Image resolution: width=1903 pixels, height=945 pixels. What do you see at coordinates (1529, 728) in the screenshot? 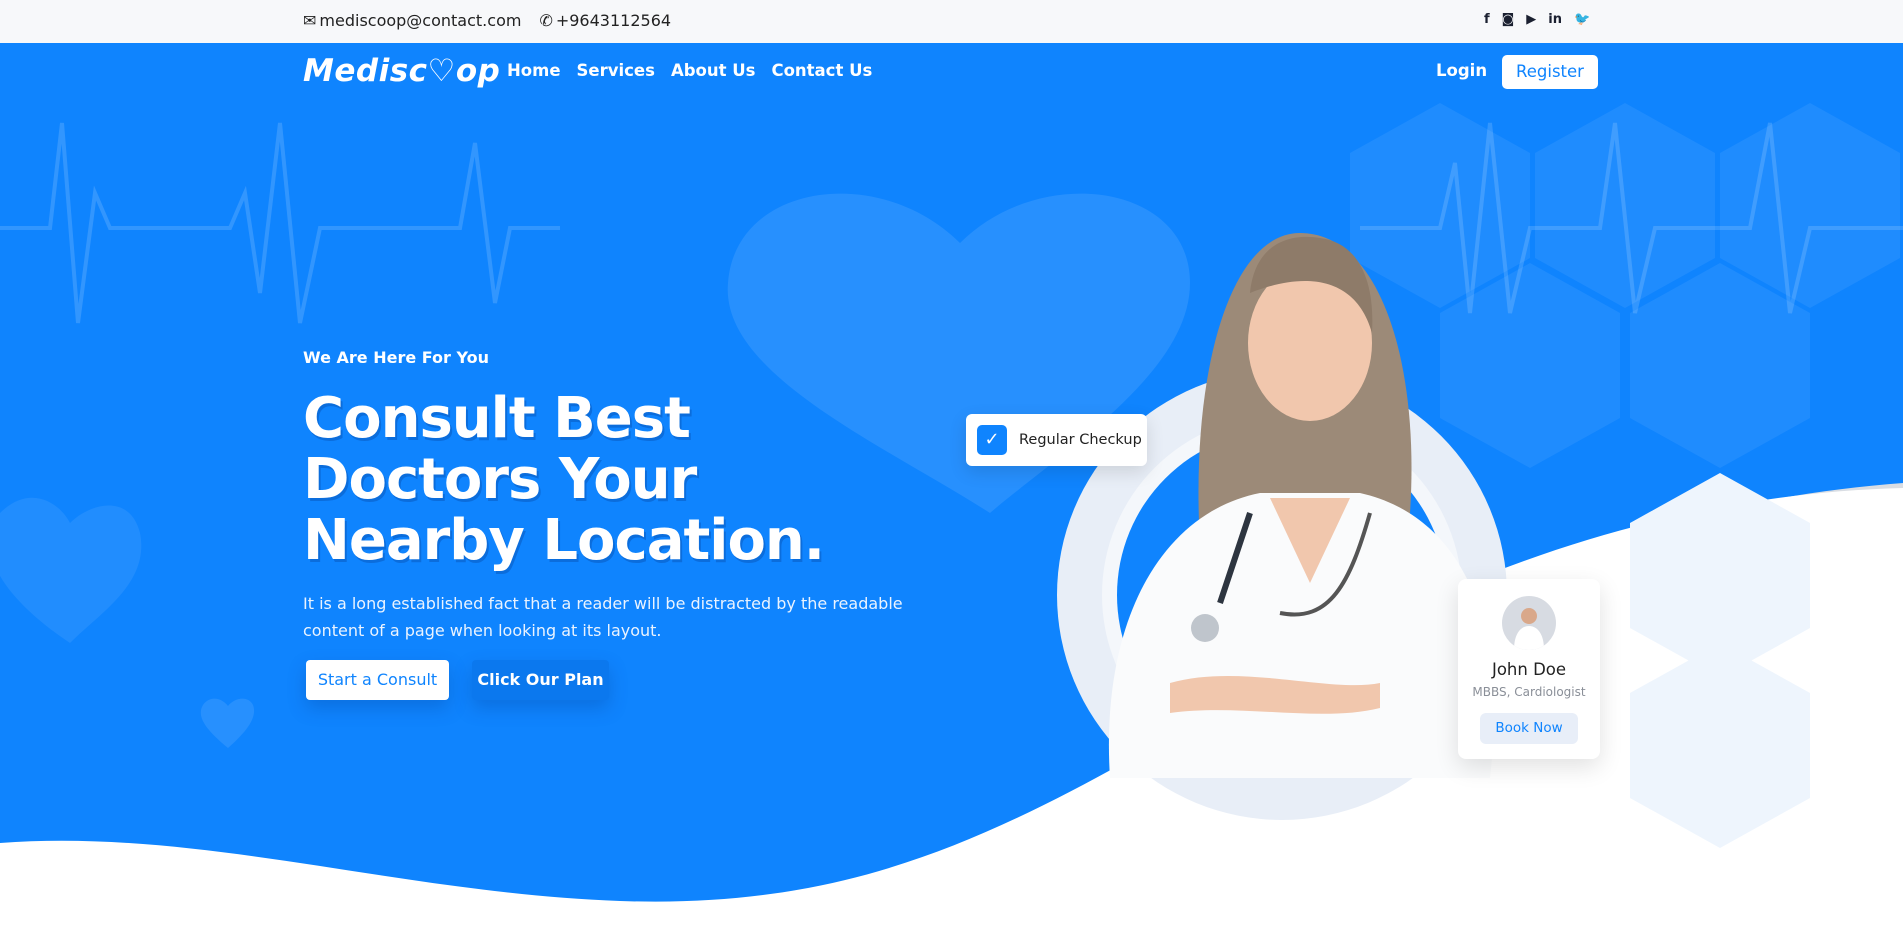
I see `book-now-button: Book Now` at bounding box center [1529, 728].